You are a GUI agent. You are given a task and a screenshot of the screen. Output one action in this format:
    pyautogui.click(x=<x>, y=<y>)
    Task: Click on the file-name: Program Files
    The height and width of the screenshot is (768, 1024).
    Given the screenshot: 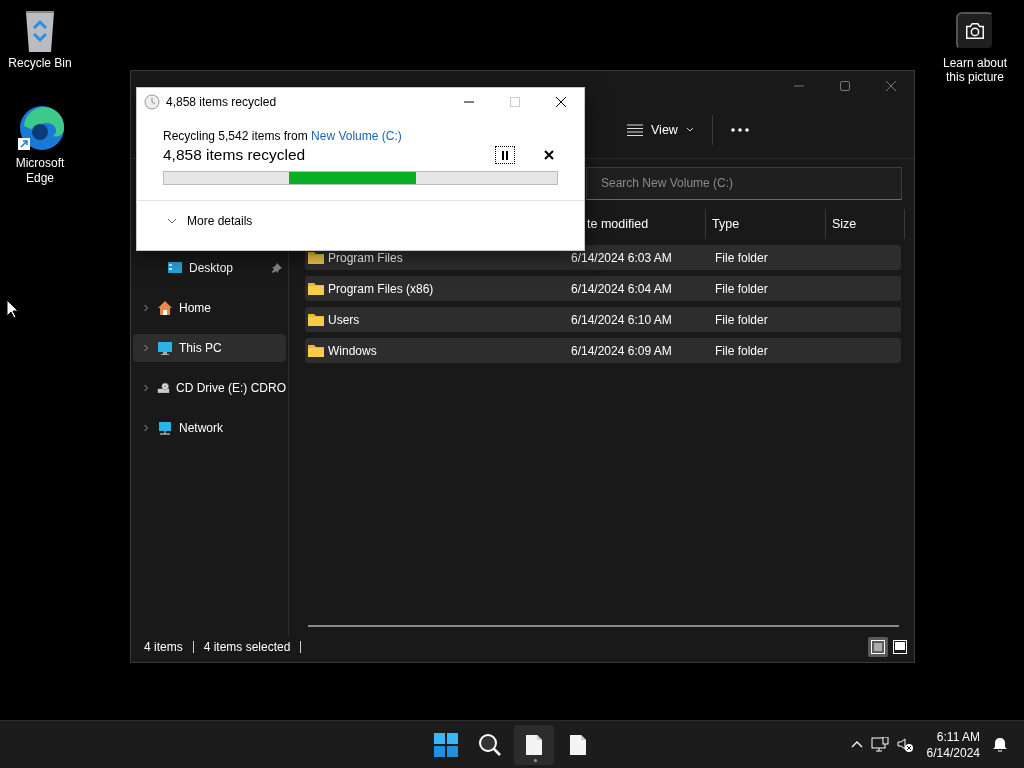 What is the action you would take?
    pyautogui.click(x=365, y=257)
    